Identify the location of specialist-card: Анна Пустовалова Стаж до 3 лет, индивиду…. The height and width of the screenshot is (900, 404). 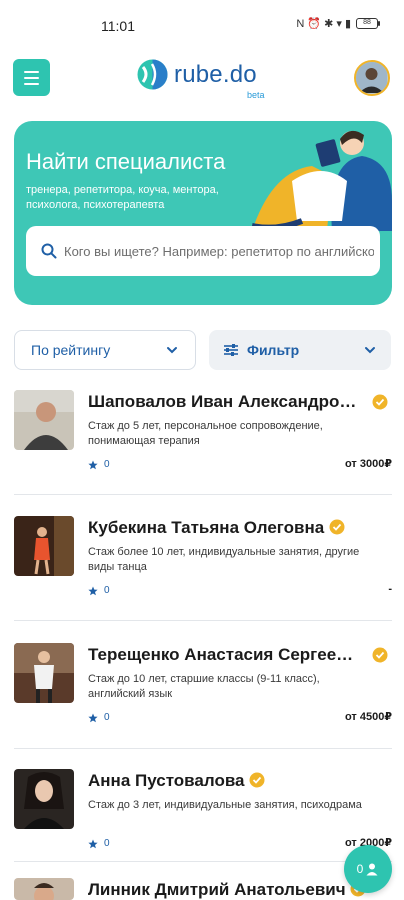
(203, 814).